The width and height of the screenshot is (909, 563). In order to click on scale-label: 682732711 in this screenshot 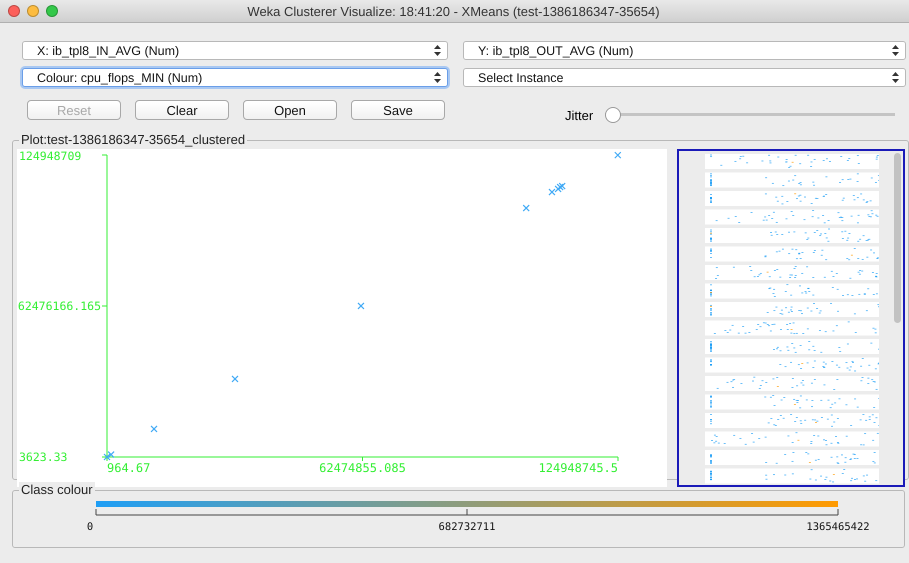, I will do `click(467, 527)`.